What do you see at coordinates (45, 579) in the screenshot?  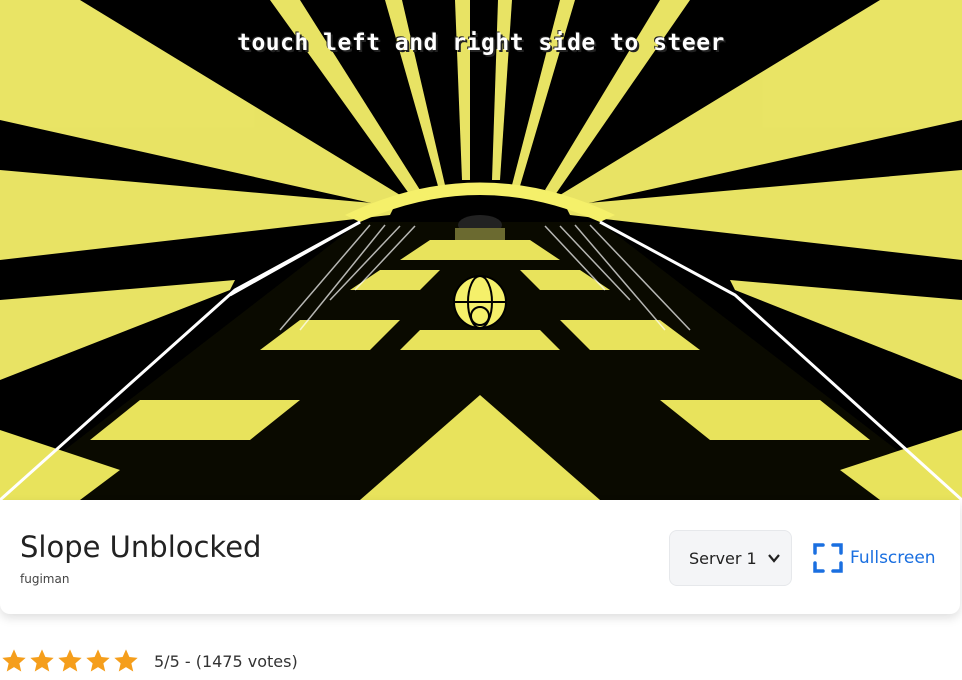 I see `game-author: fugiman` at bounding box center [45, 579].